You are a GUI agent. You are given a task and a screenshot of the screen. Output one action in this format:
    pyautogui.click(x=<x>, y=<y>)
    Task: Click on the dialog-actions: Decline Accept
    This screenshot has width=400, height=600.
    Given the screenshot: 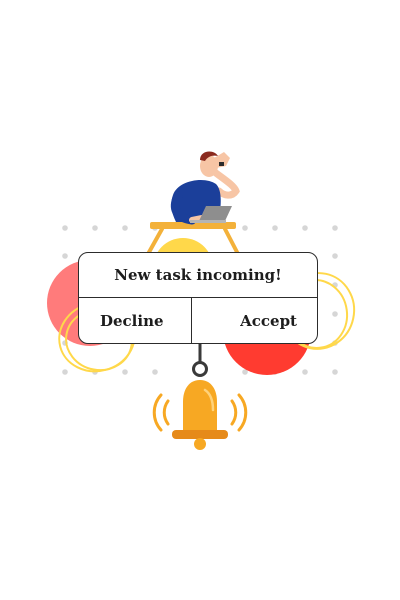 What is the action you would take?
    pyautogui.click(x=198, y=320)
    